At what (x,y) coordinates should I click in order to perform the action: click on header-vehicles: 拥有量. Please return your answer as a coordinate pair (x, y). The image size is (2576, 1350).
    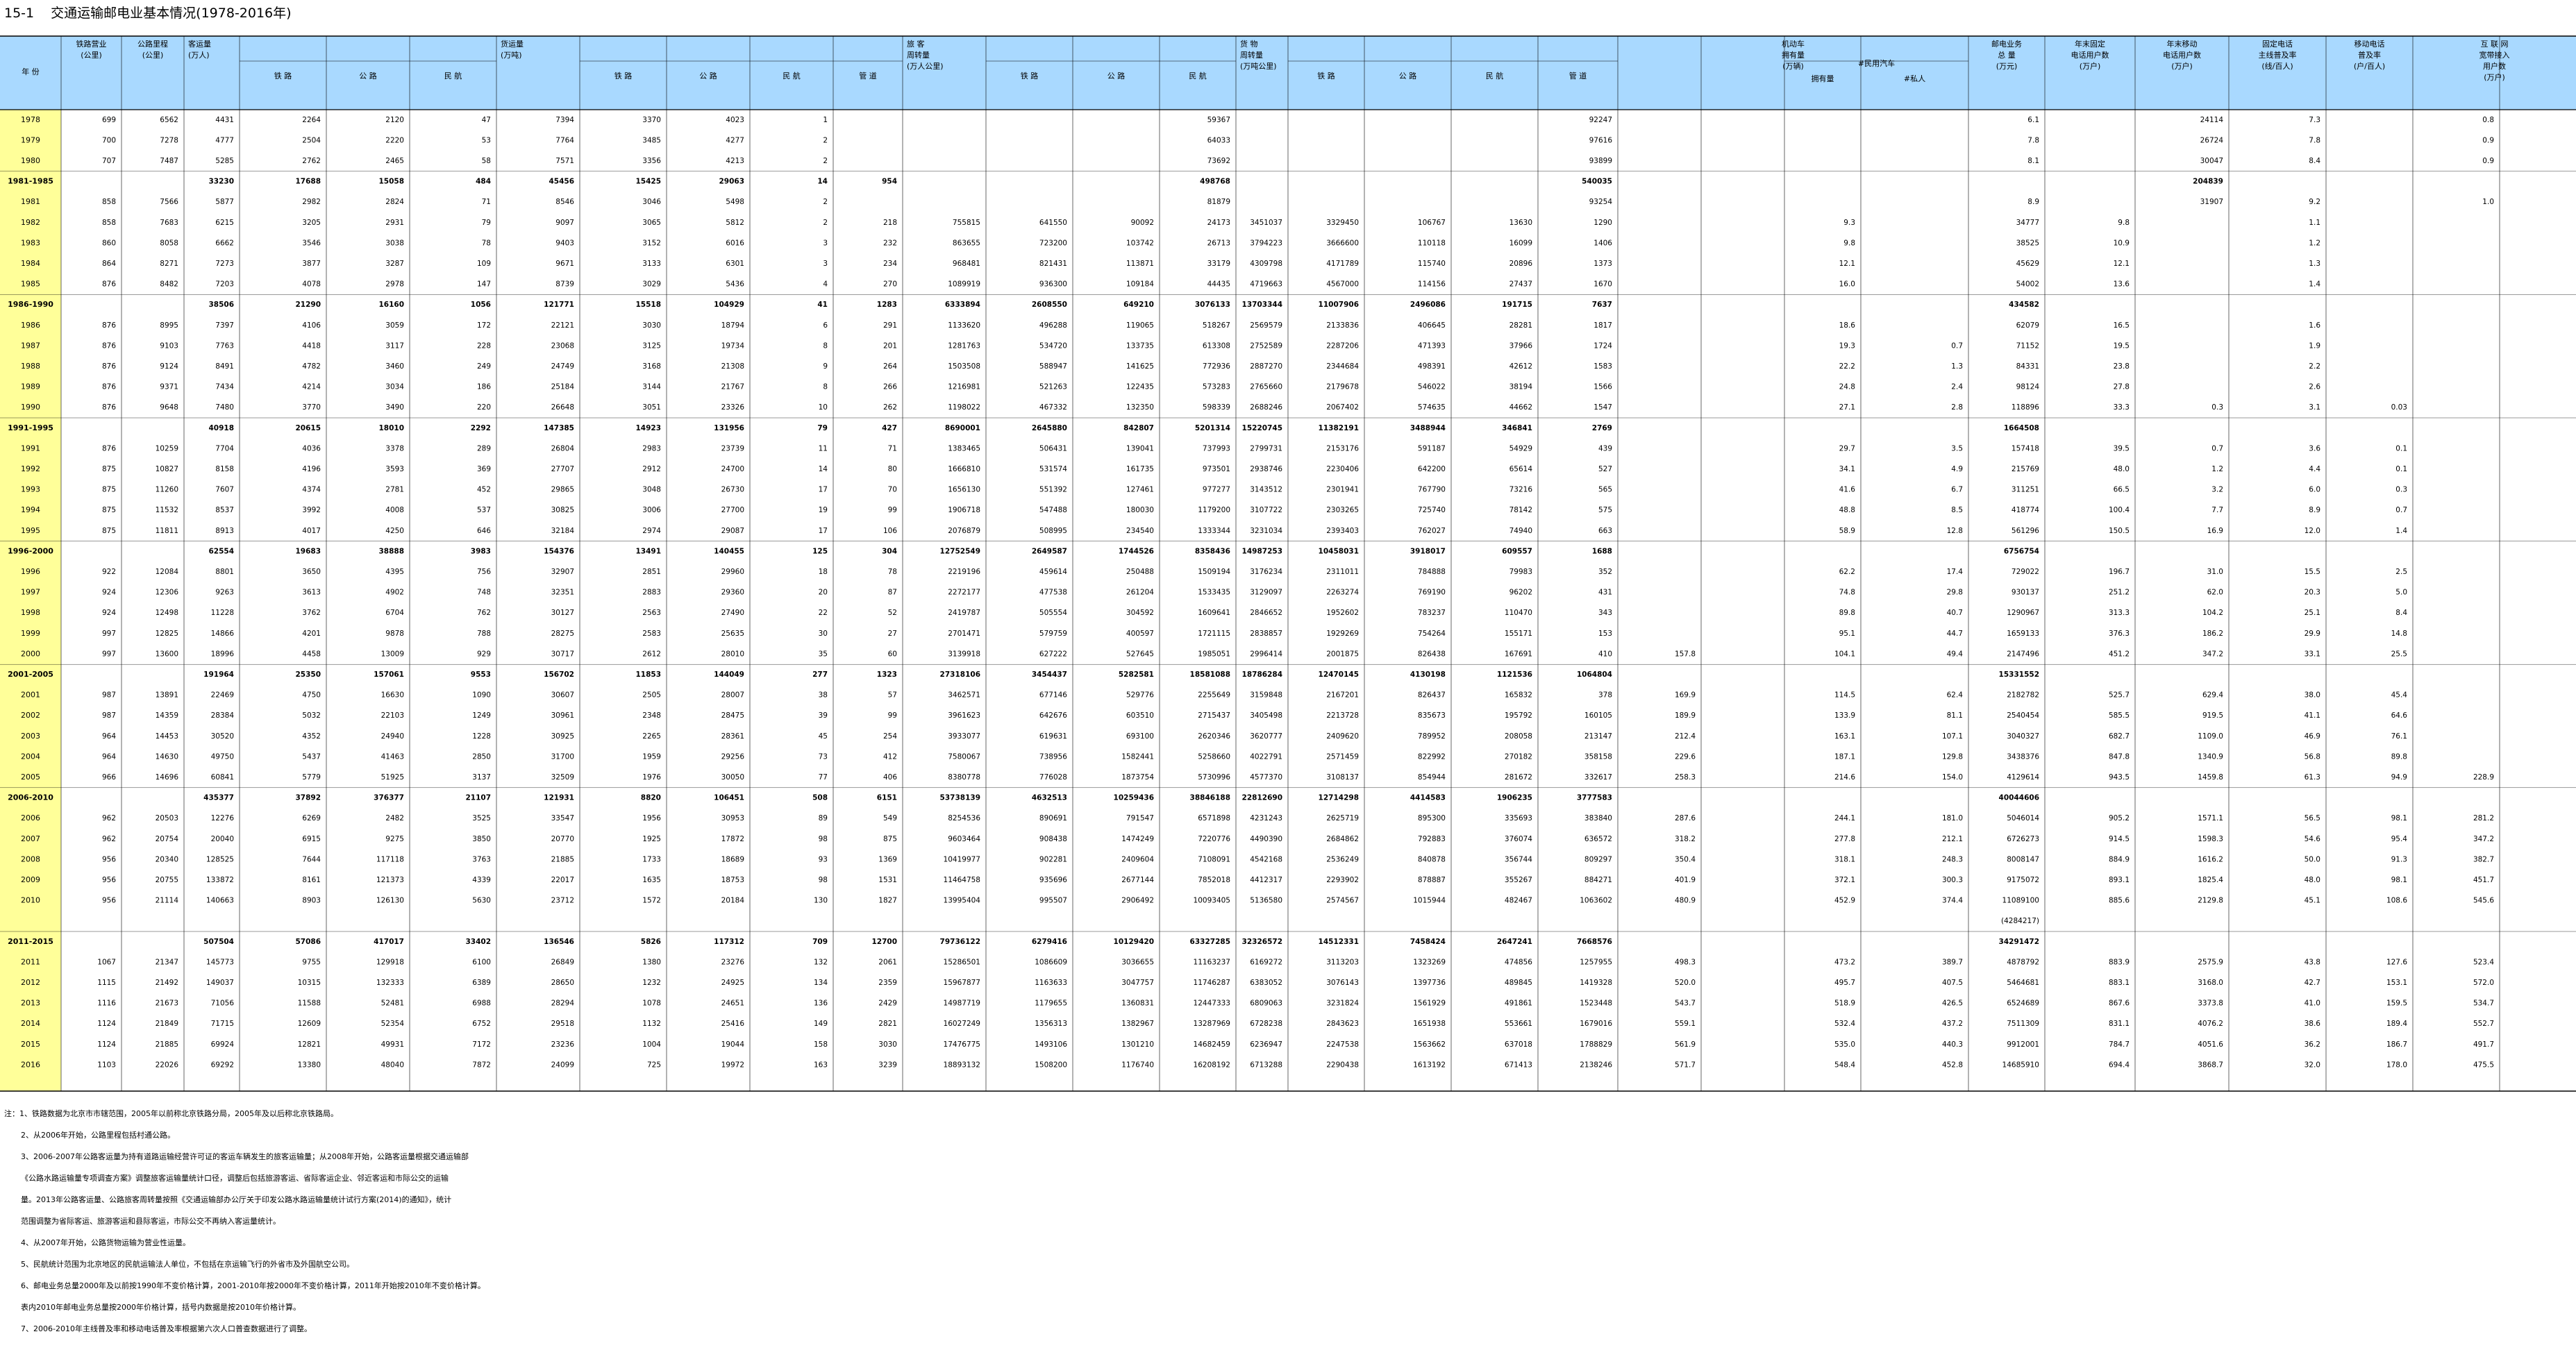
    Looking at the image, I should click on (1793, 55).